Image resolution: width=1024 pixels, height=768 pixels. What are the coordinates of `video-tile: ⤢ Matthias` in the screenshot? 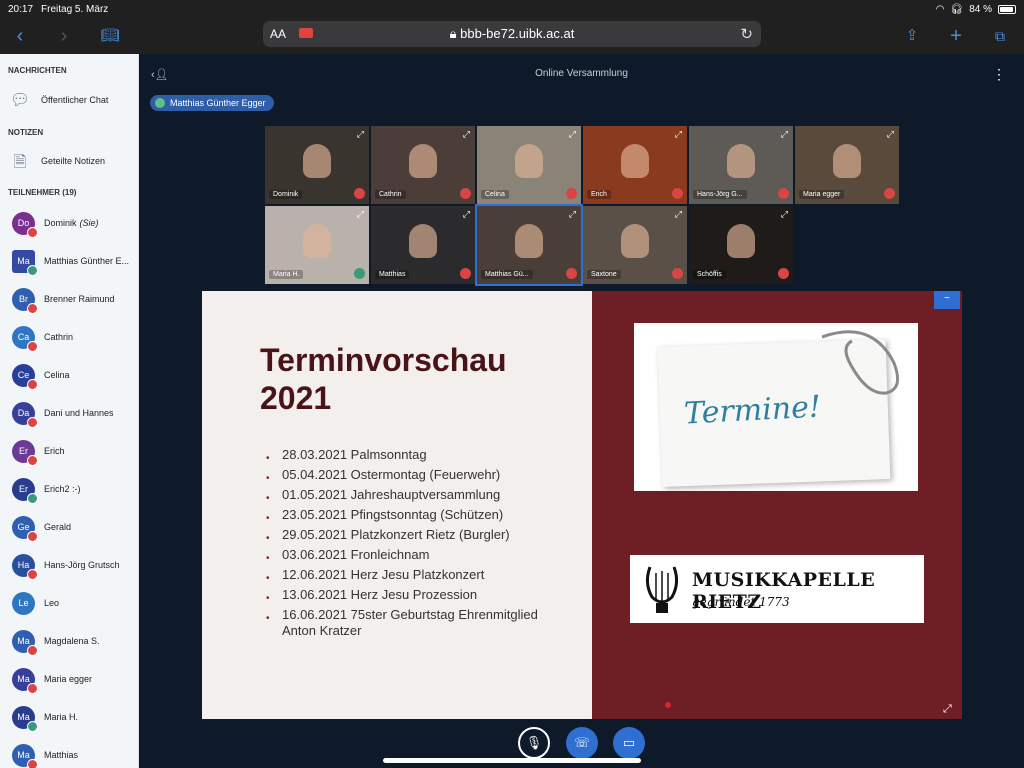 It's located at (423, 245).